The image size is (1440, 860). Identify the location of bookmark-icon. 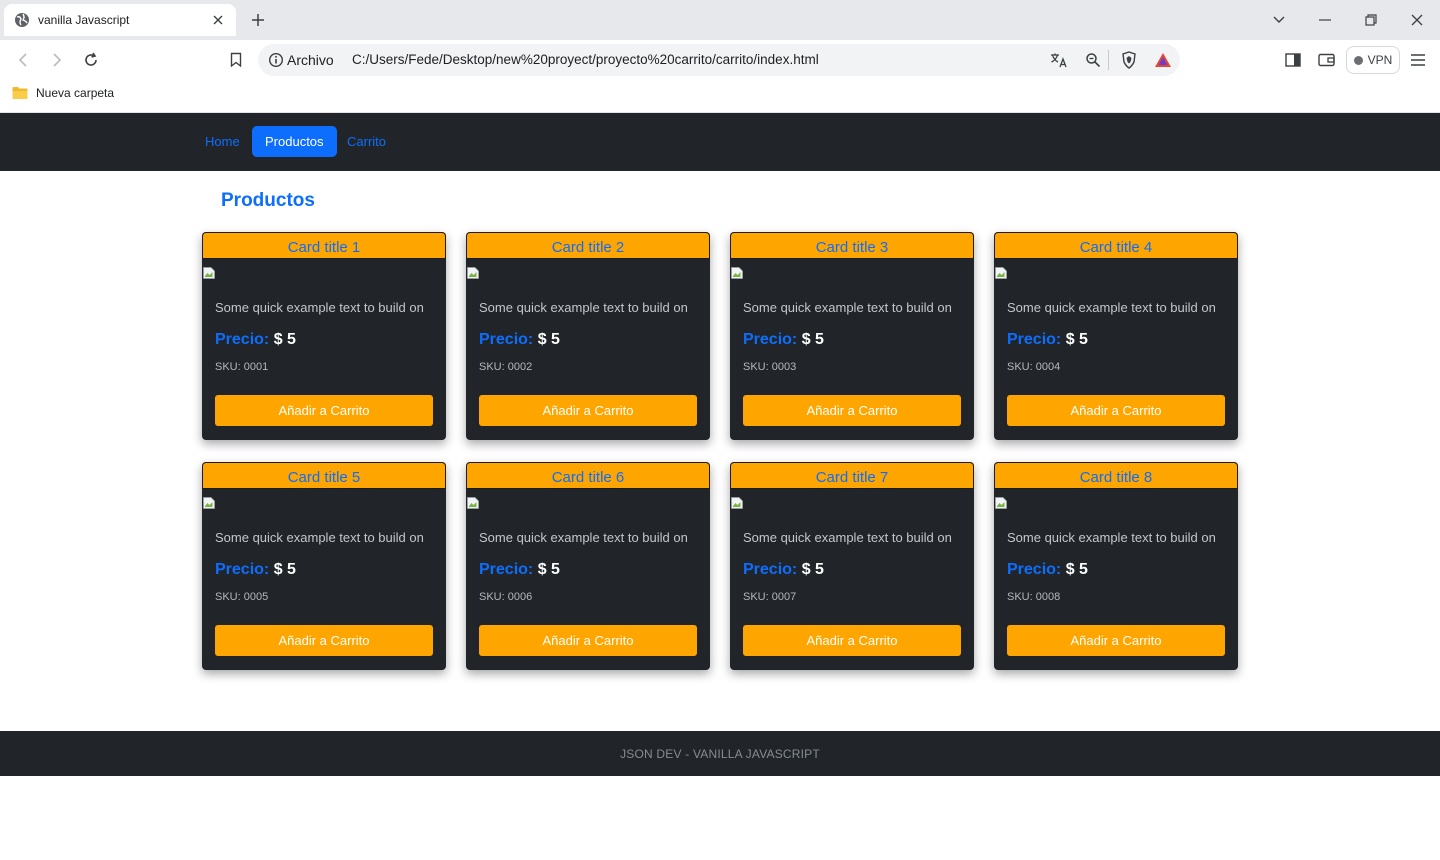
(236, 60).